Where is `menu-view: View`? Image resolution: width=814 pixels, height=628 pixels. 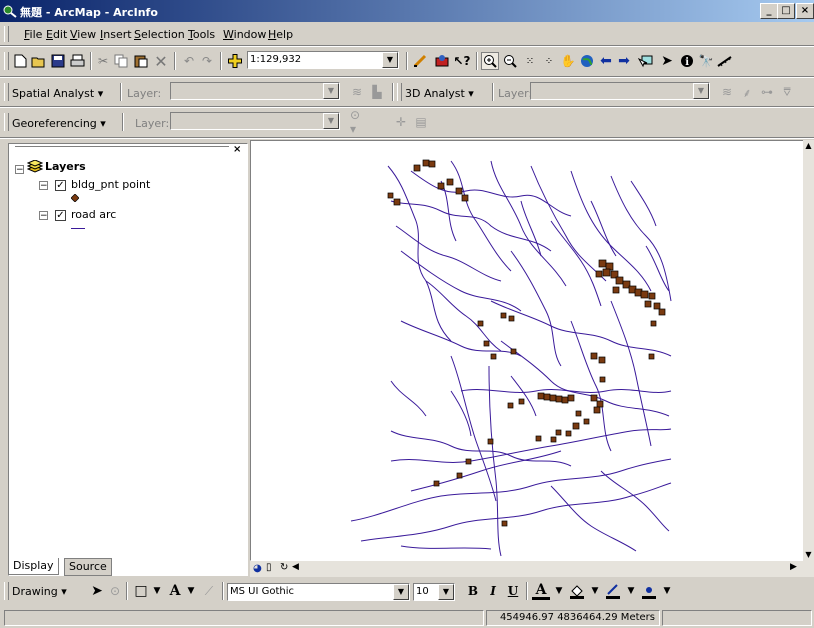
menu-view: View is located at coordinates (83, 34).